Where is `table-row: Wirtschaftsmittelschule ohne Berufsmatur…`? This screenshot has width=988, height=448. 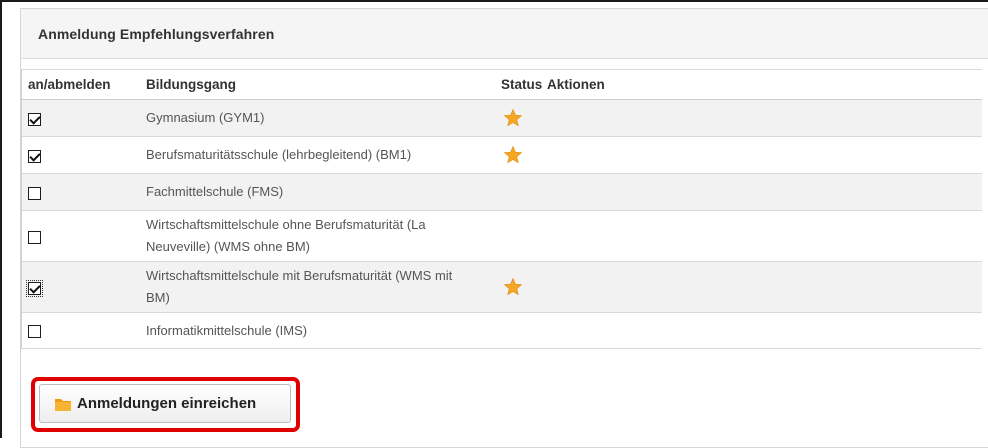 table-row: Wirtschaftsmittelschule ohne Berufsmatur… is located at coordinates (502, 236).